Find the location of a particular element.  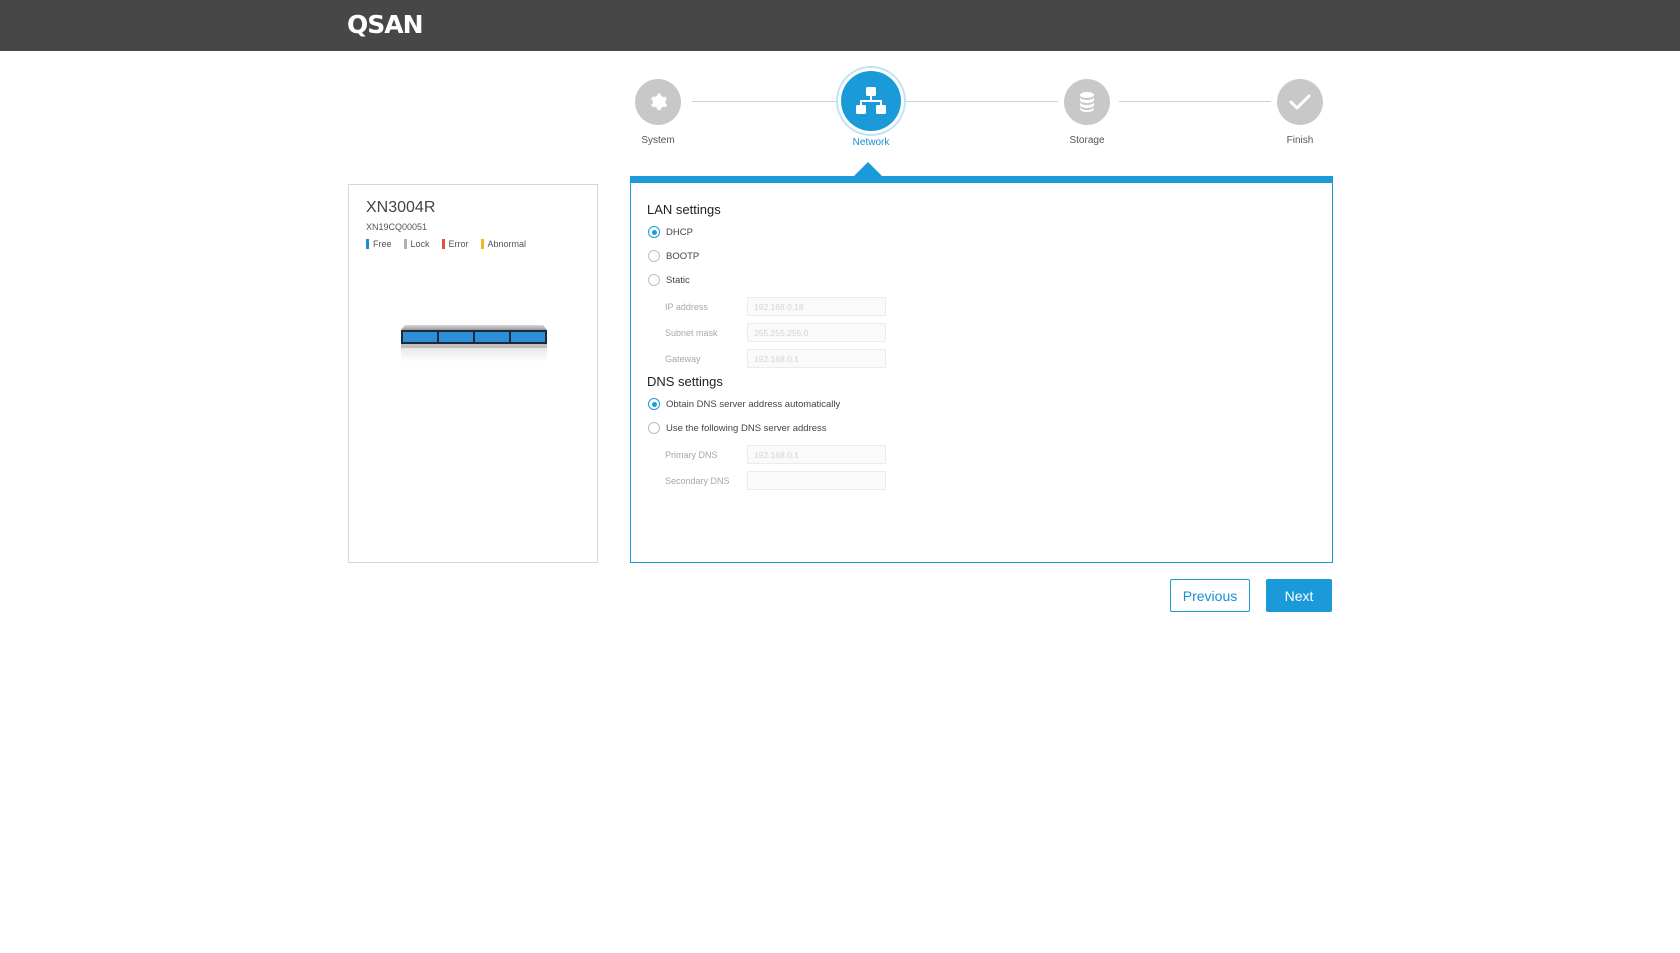

radio-label: Use the following DNS server address is located at coordinates (746, 428).